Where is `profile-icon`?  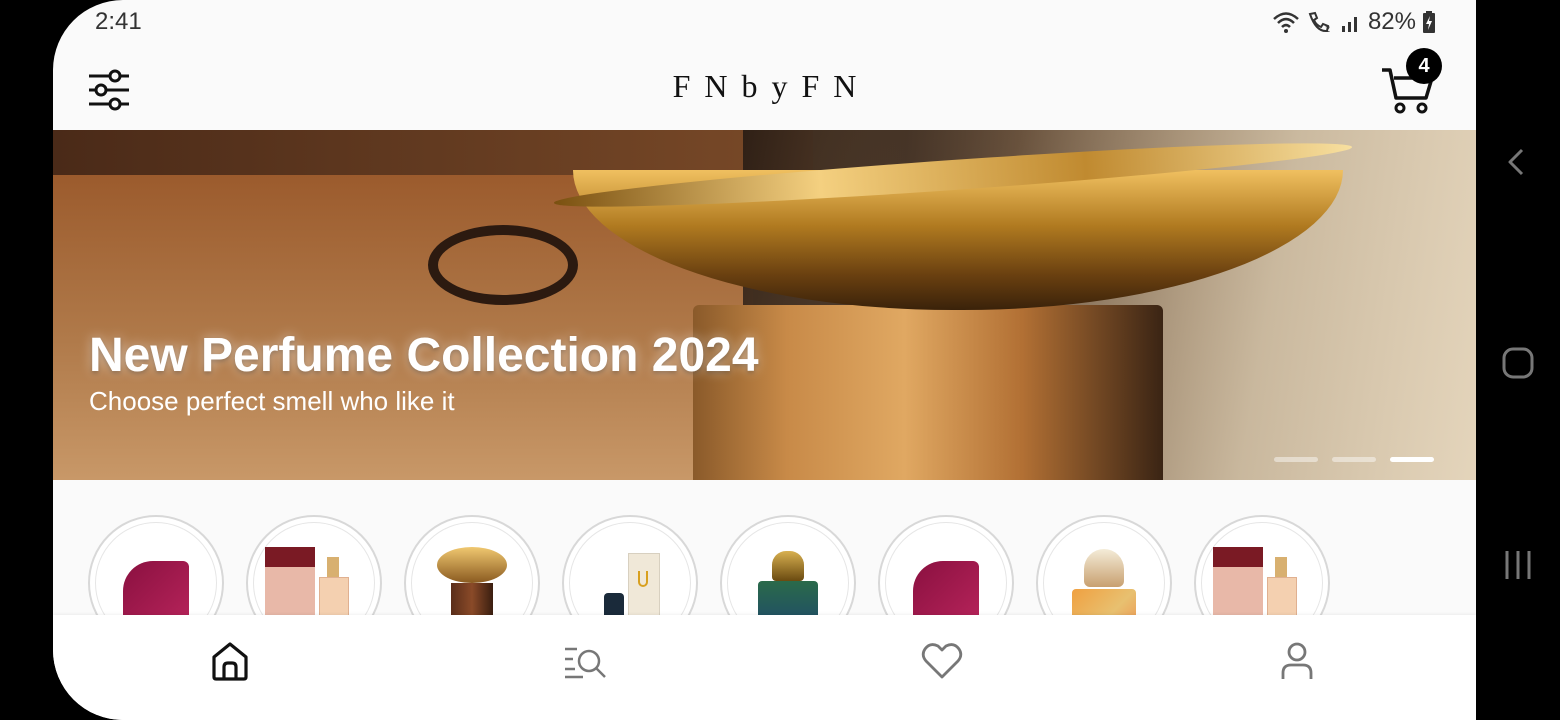 profile-icon is located at coordinates (1297, 661).